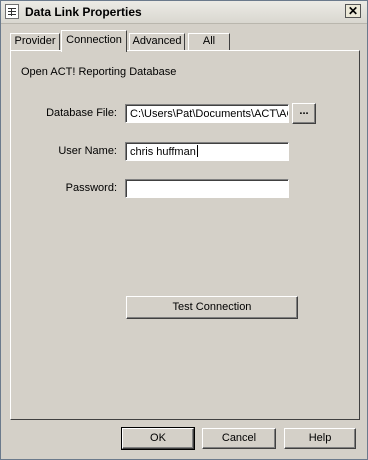  I want to click on data-link-icon, so click(12, 11).